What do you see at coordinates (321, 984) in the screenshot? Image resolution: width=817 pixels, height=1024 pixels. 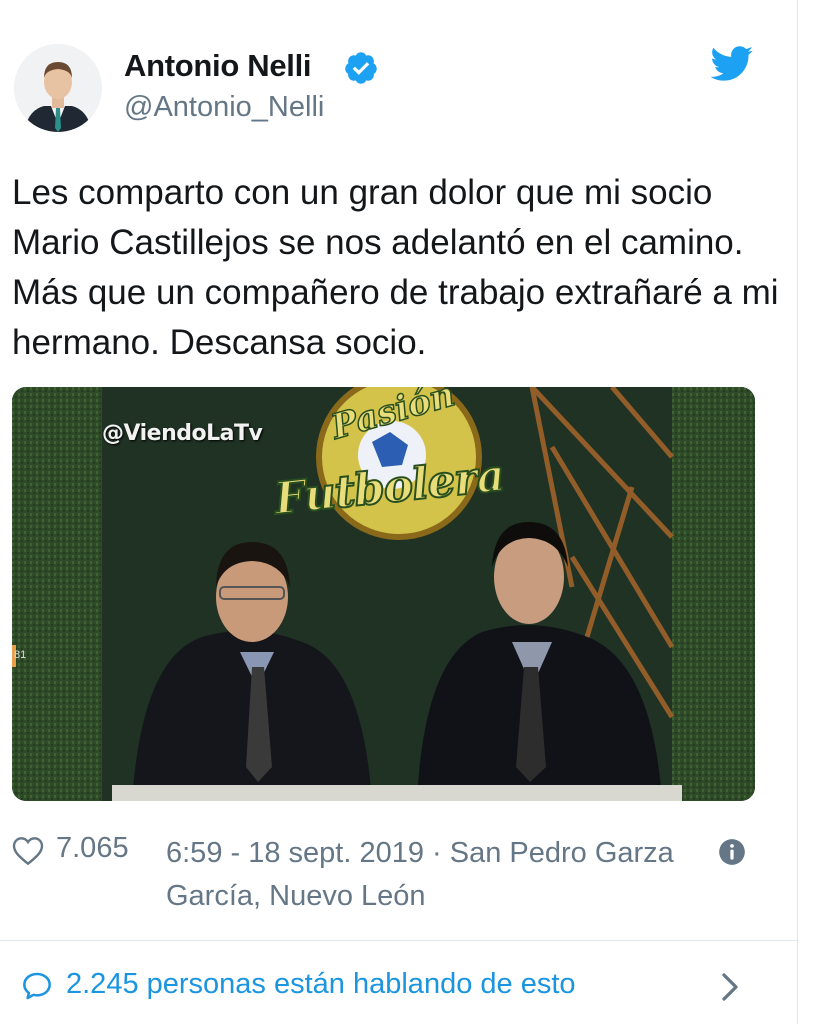 I see `conversation-count: 2.245 personas están hablando de esto` at bounding box center [321, 984].